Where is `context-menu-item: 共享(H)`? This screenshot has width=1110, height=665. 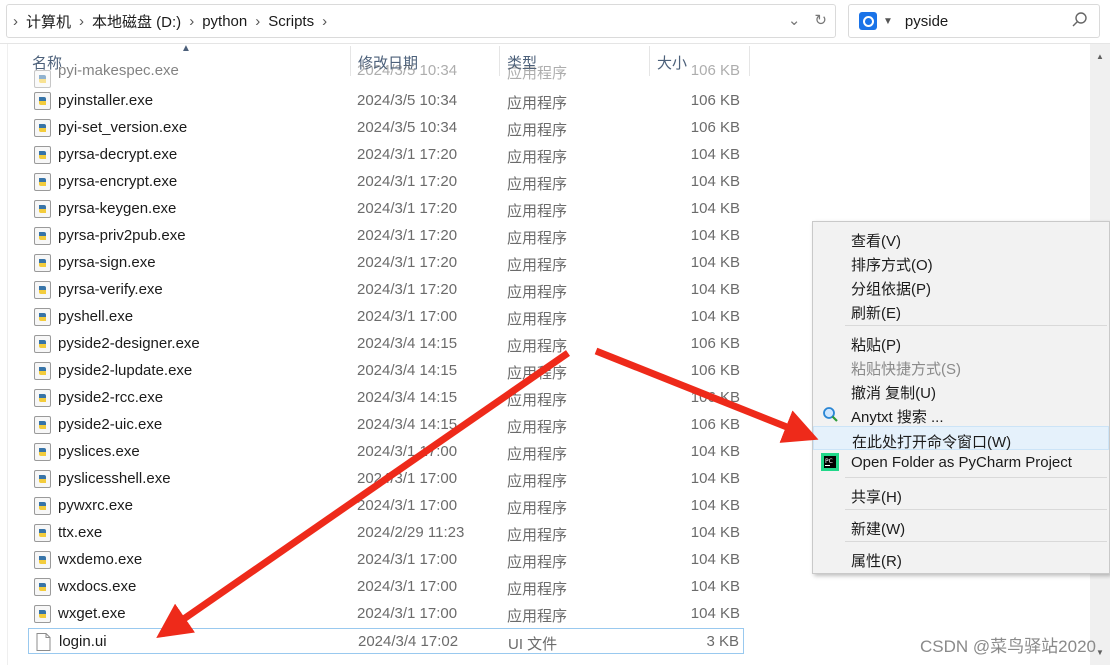 context-menu-item: 共享(H) is located at coordinates (961, 494).